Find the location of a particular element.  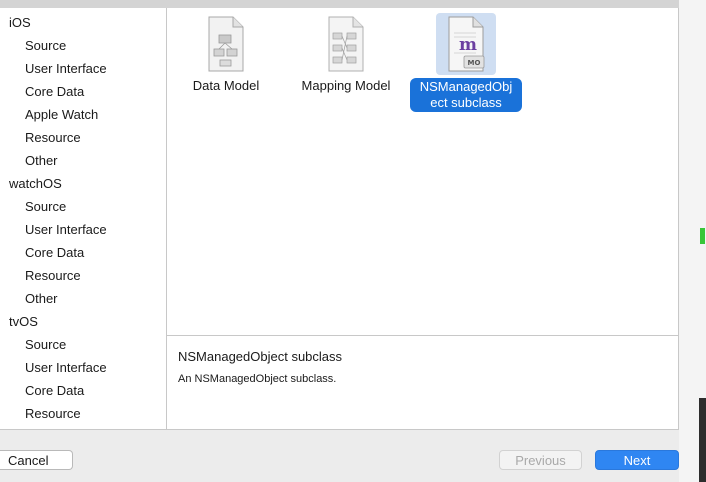

details-title: NSManagedObject subclass is located at coordinates (260, 356).